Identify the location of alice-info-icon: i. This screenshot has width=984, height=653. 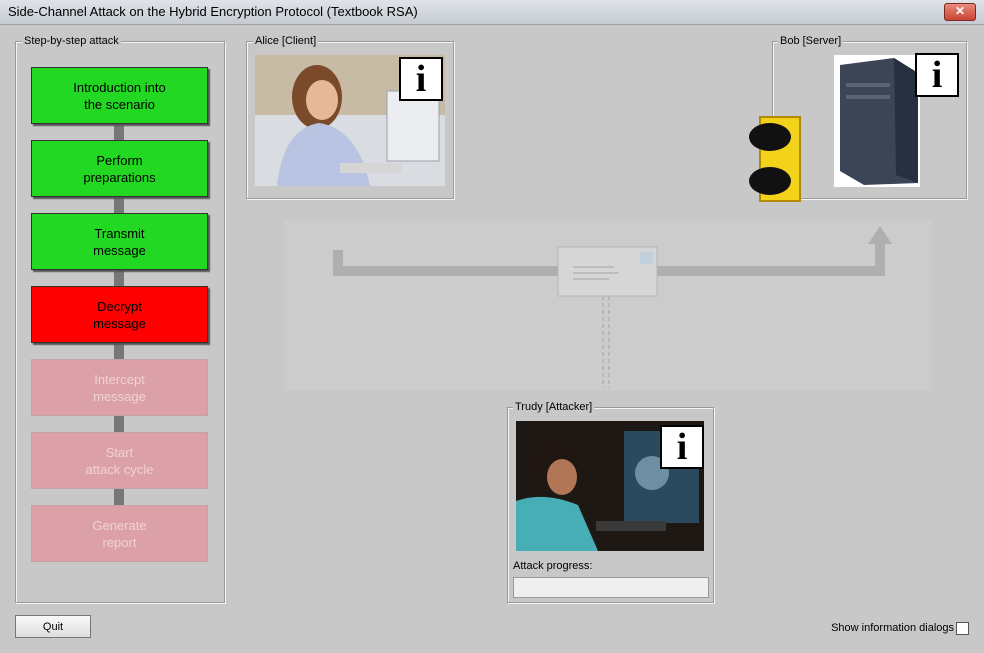
(421, 79).